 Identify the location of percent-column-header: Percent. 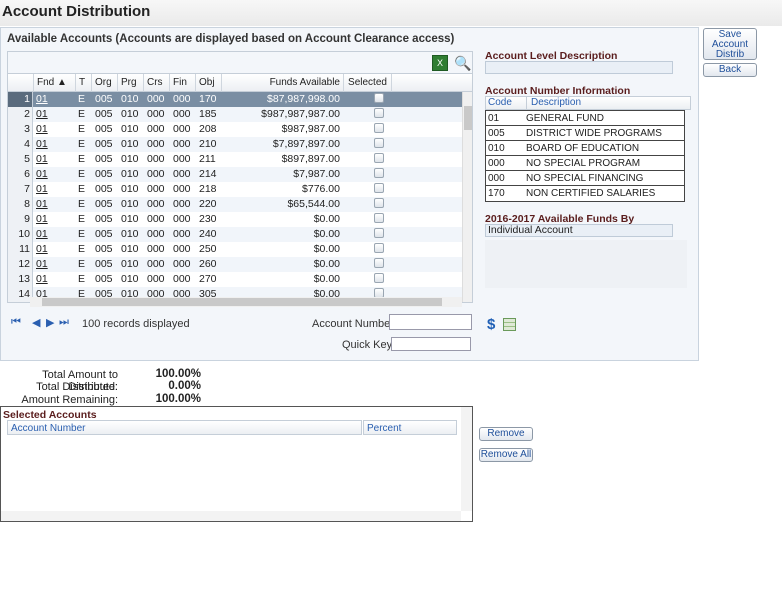
(410, 427).